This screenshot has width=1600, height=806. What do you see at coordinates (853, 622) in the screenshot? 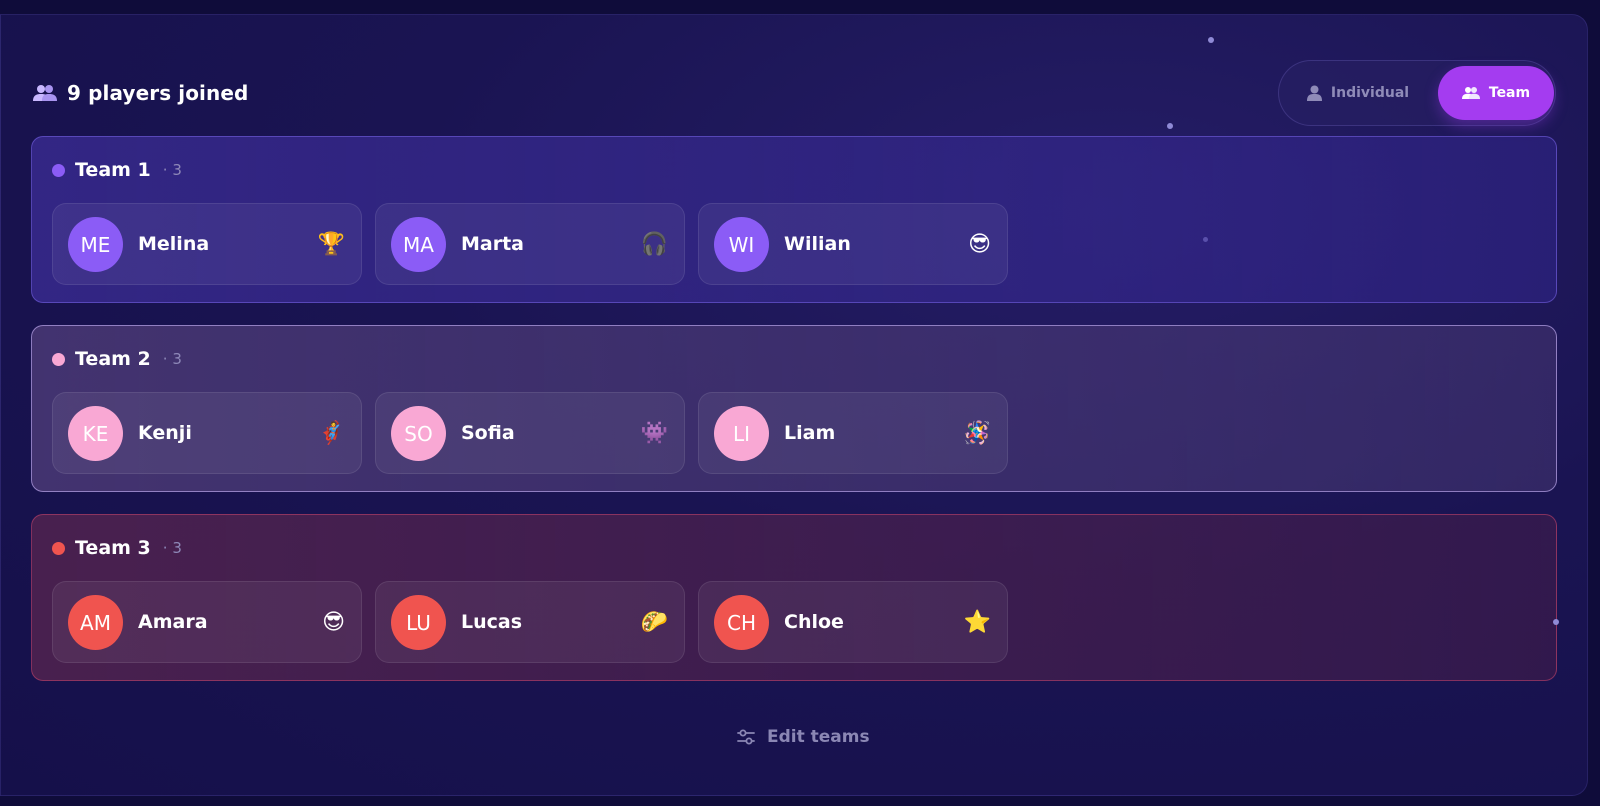
I see `player-card: CH Chloe ⭐` at bounding box center [853, 622].